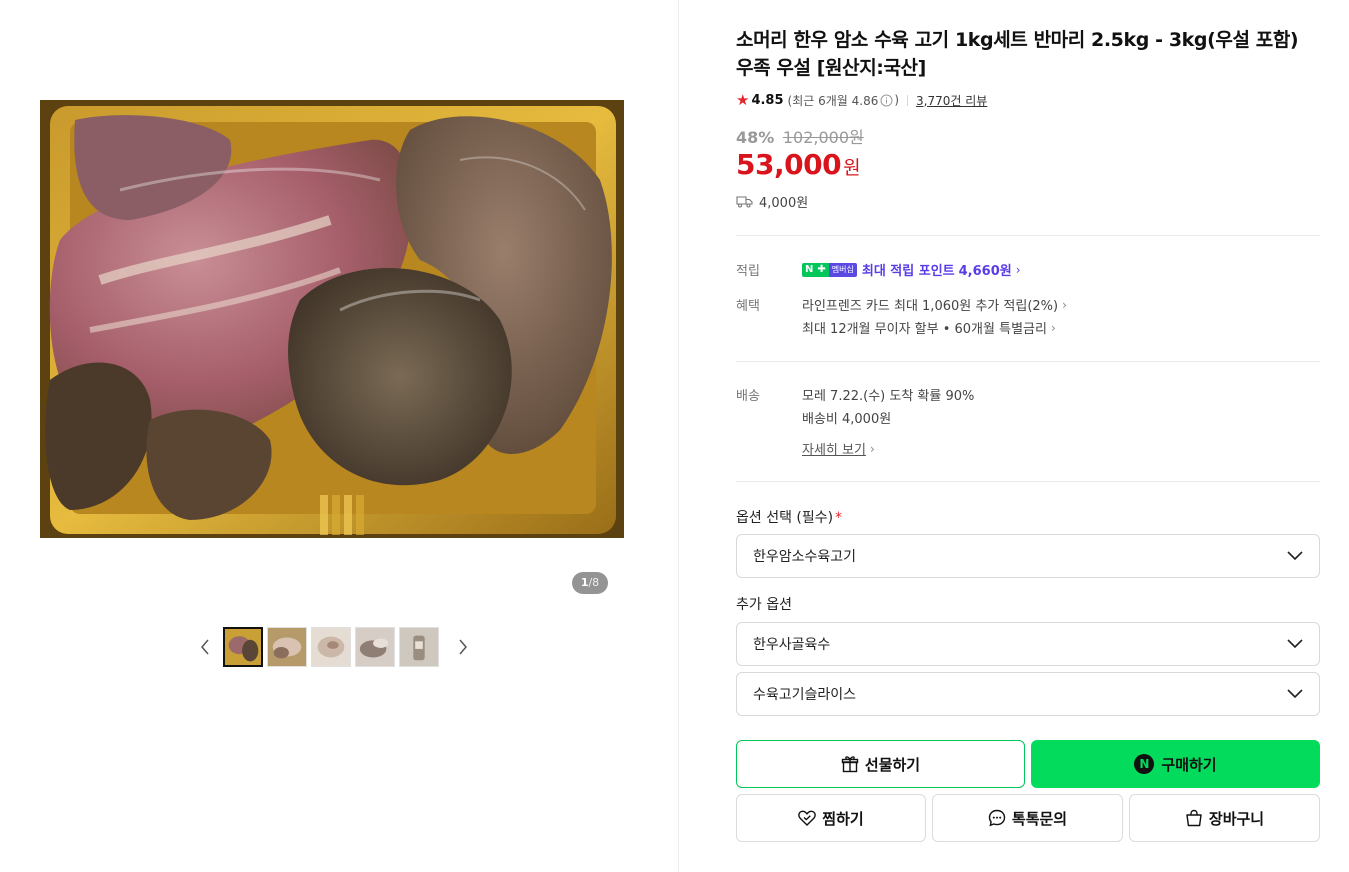 The height and width of the screenshot is (872, 1349). What do you see at coordinates (924, 329) in the screenshot?
I see `installment-benefit: 최대 12개월 무이자 할부 • 60개월 특별금리` at bounding box center [924, 329].